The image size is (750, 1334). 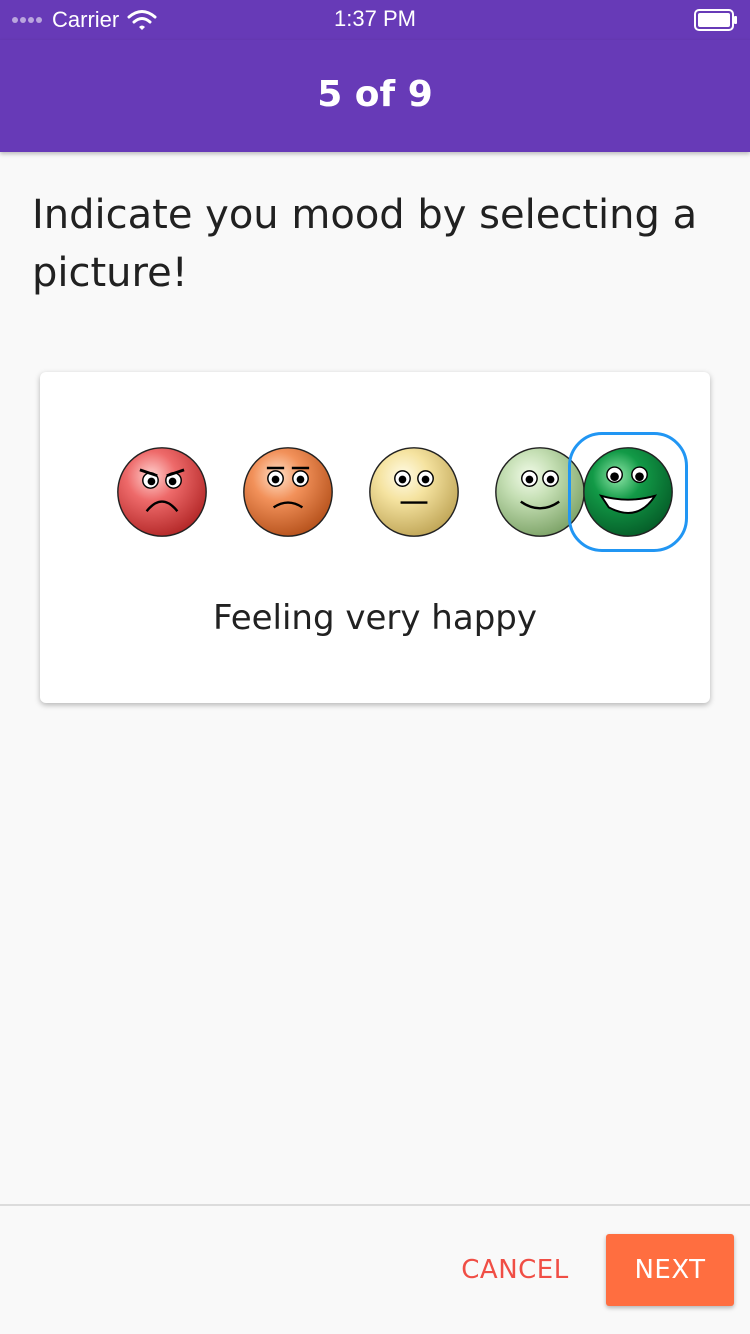 What do you see at coordinates (375, 618) in the screenshot?
I see `selected-mood-label: Feeling very happy` at bounding box center [375, 618].